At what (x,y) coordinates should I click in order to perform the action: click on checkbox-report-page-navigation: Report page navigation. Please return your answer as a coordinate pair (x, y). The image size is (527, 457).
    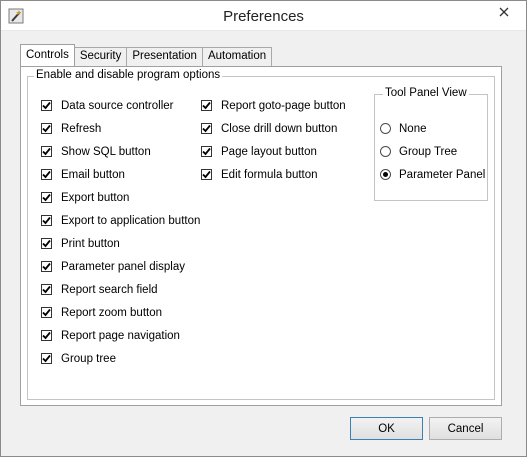
    Looking at the image, I should click on (120, 335).